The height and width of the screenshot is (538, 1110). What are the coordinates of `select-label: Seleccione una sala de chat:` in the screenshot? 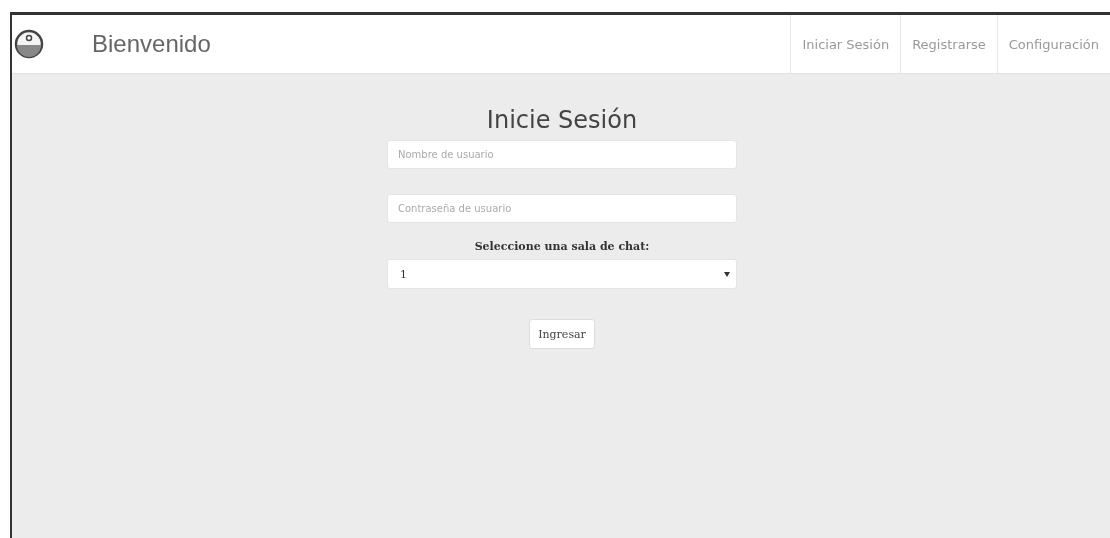 It's located at (562, 246).